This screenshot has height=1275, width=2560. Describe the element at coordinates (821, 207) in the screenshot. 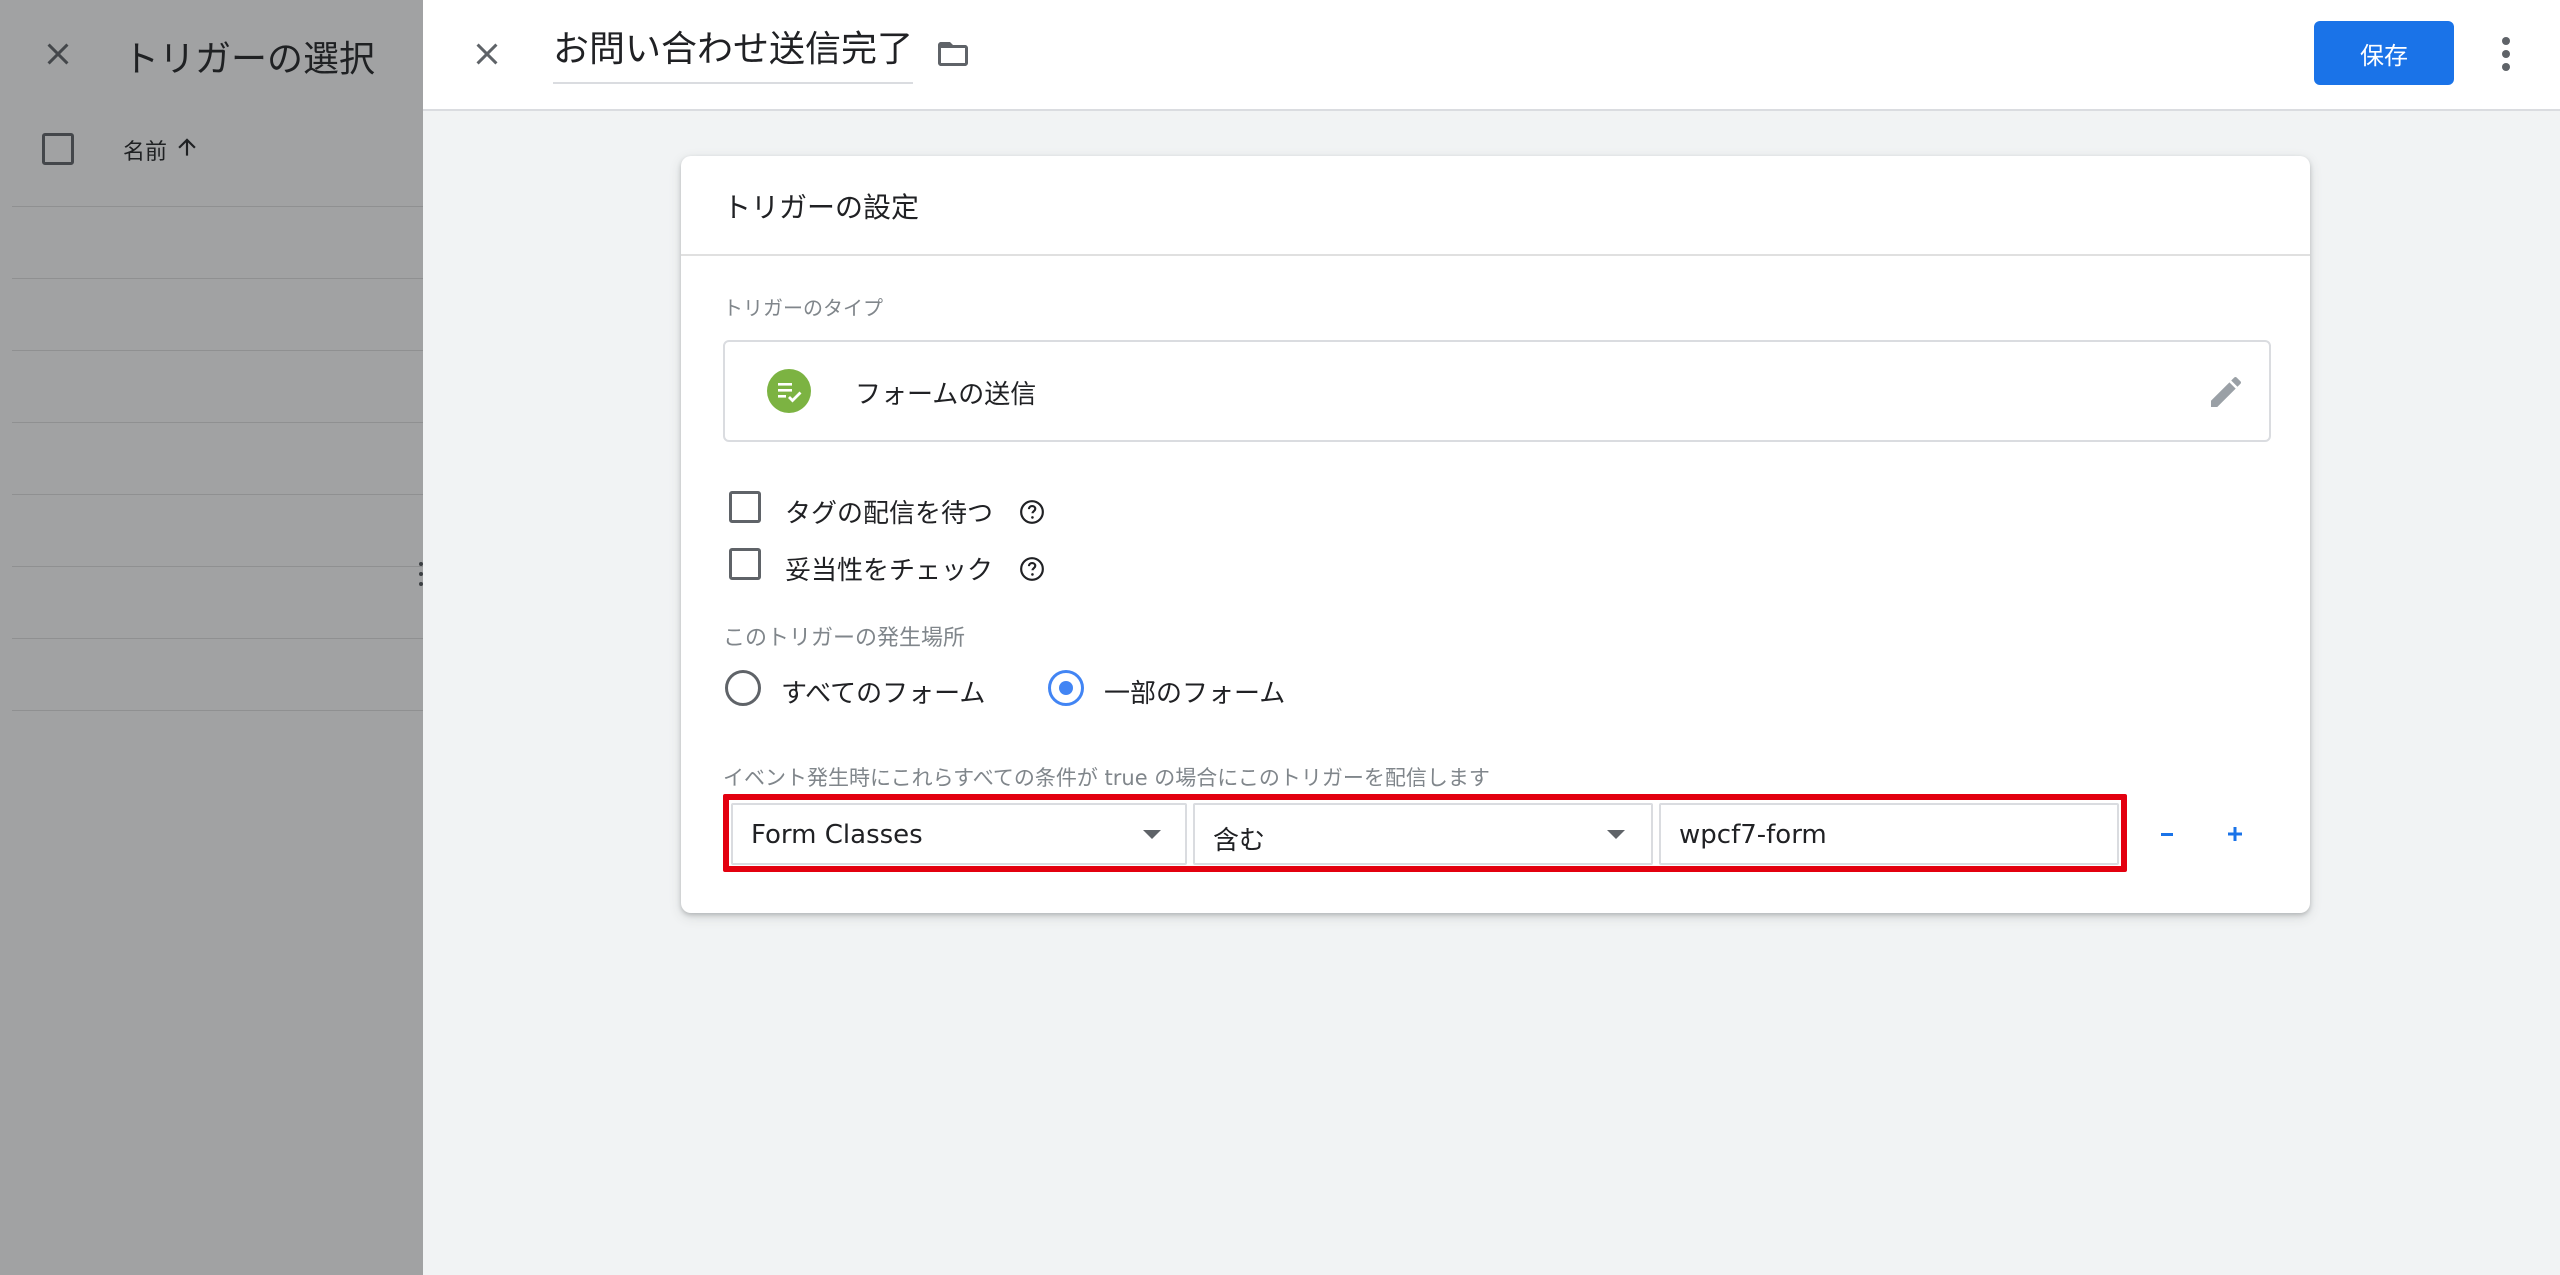

I see `card-title: トリガーの設定` at that location.